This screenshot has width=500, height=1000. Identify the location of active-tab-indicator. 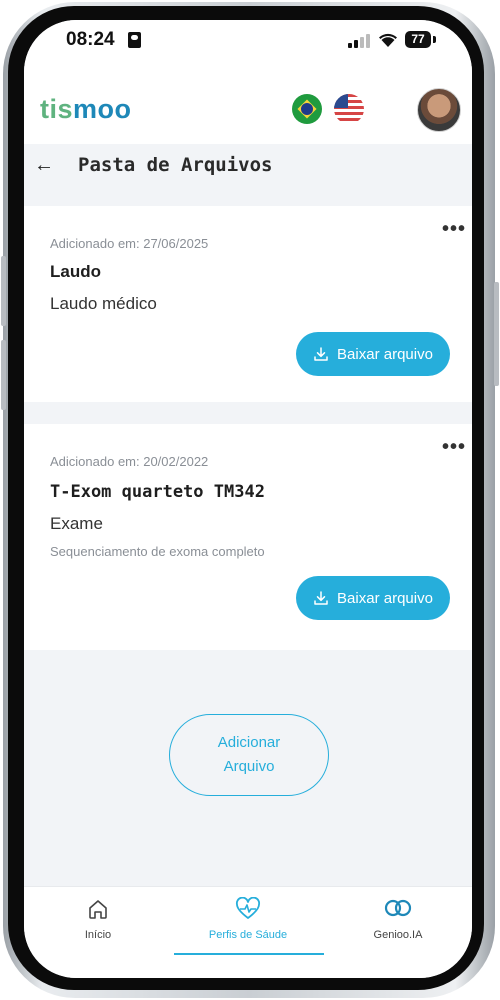
(249, 954).